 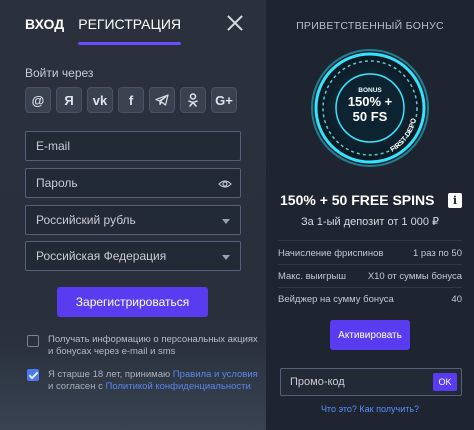 What do you see at coordinates (129, 31) in the screenshot?
I see `tab-register: РЕГИСТРАЦИЯ` at bounding box center [129, 31].